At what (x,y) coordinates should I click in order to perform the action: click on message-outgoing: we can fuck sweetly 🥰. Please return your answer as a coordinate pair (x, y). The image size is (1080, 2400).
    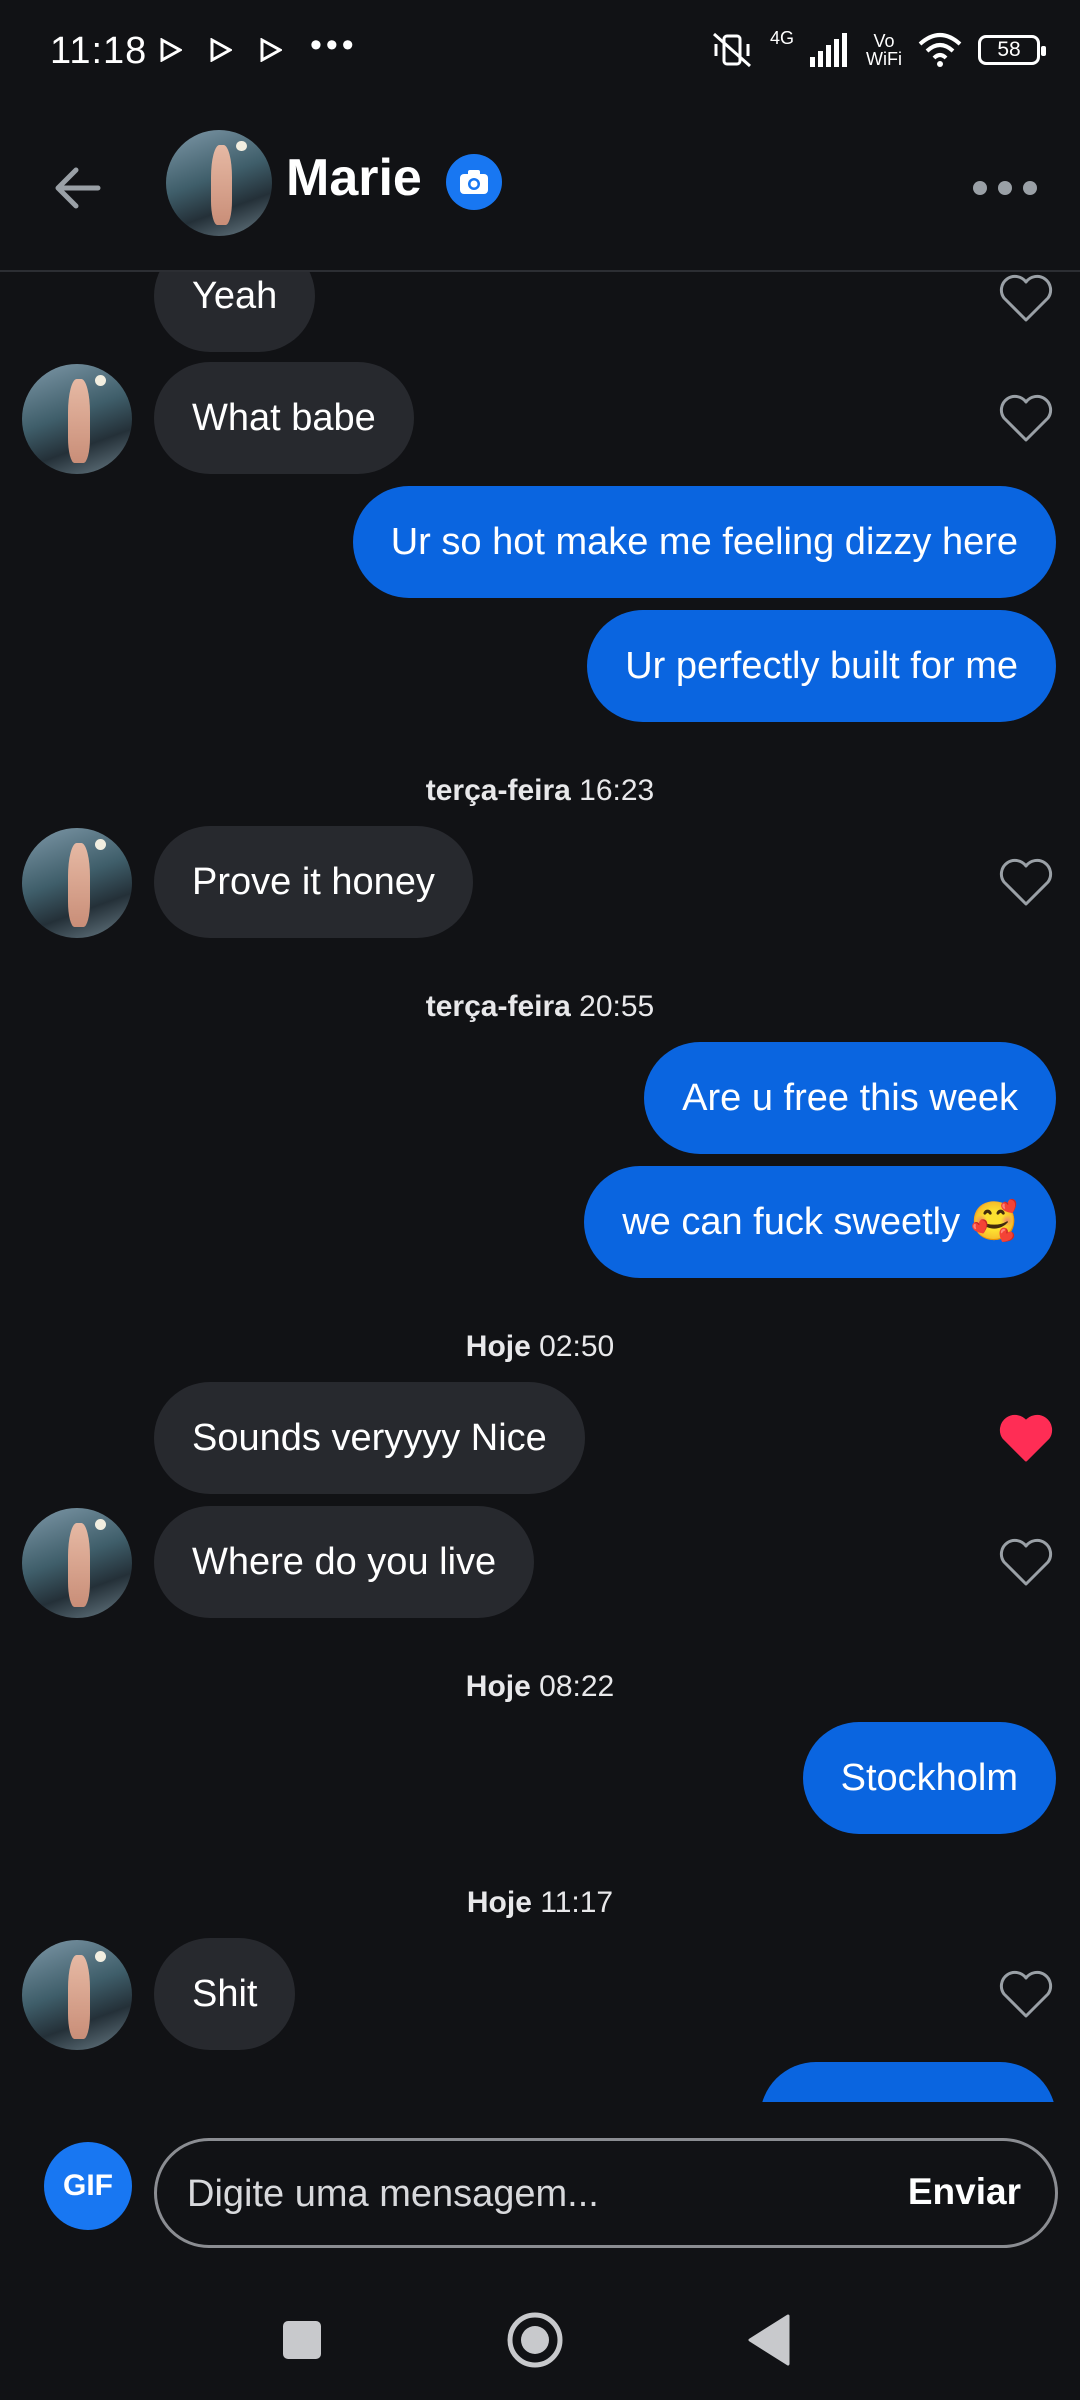
    Looking at the image, I should click on (820, 1222).